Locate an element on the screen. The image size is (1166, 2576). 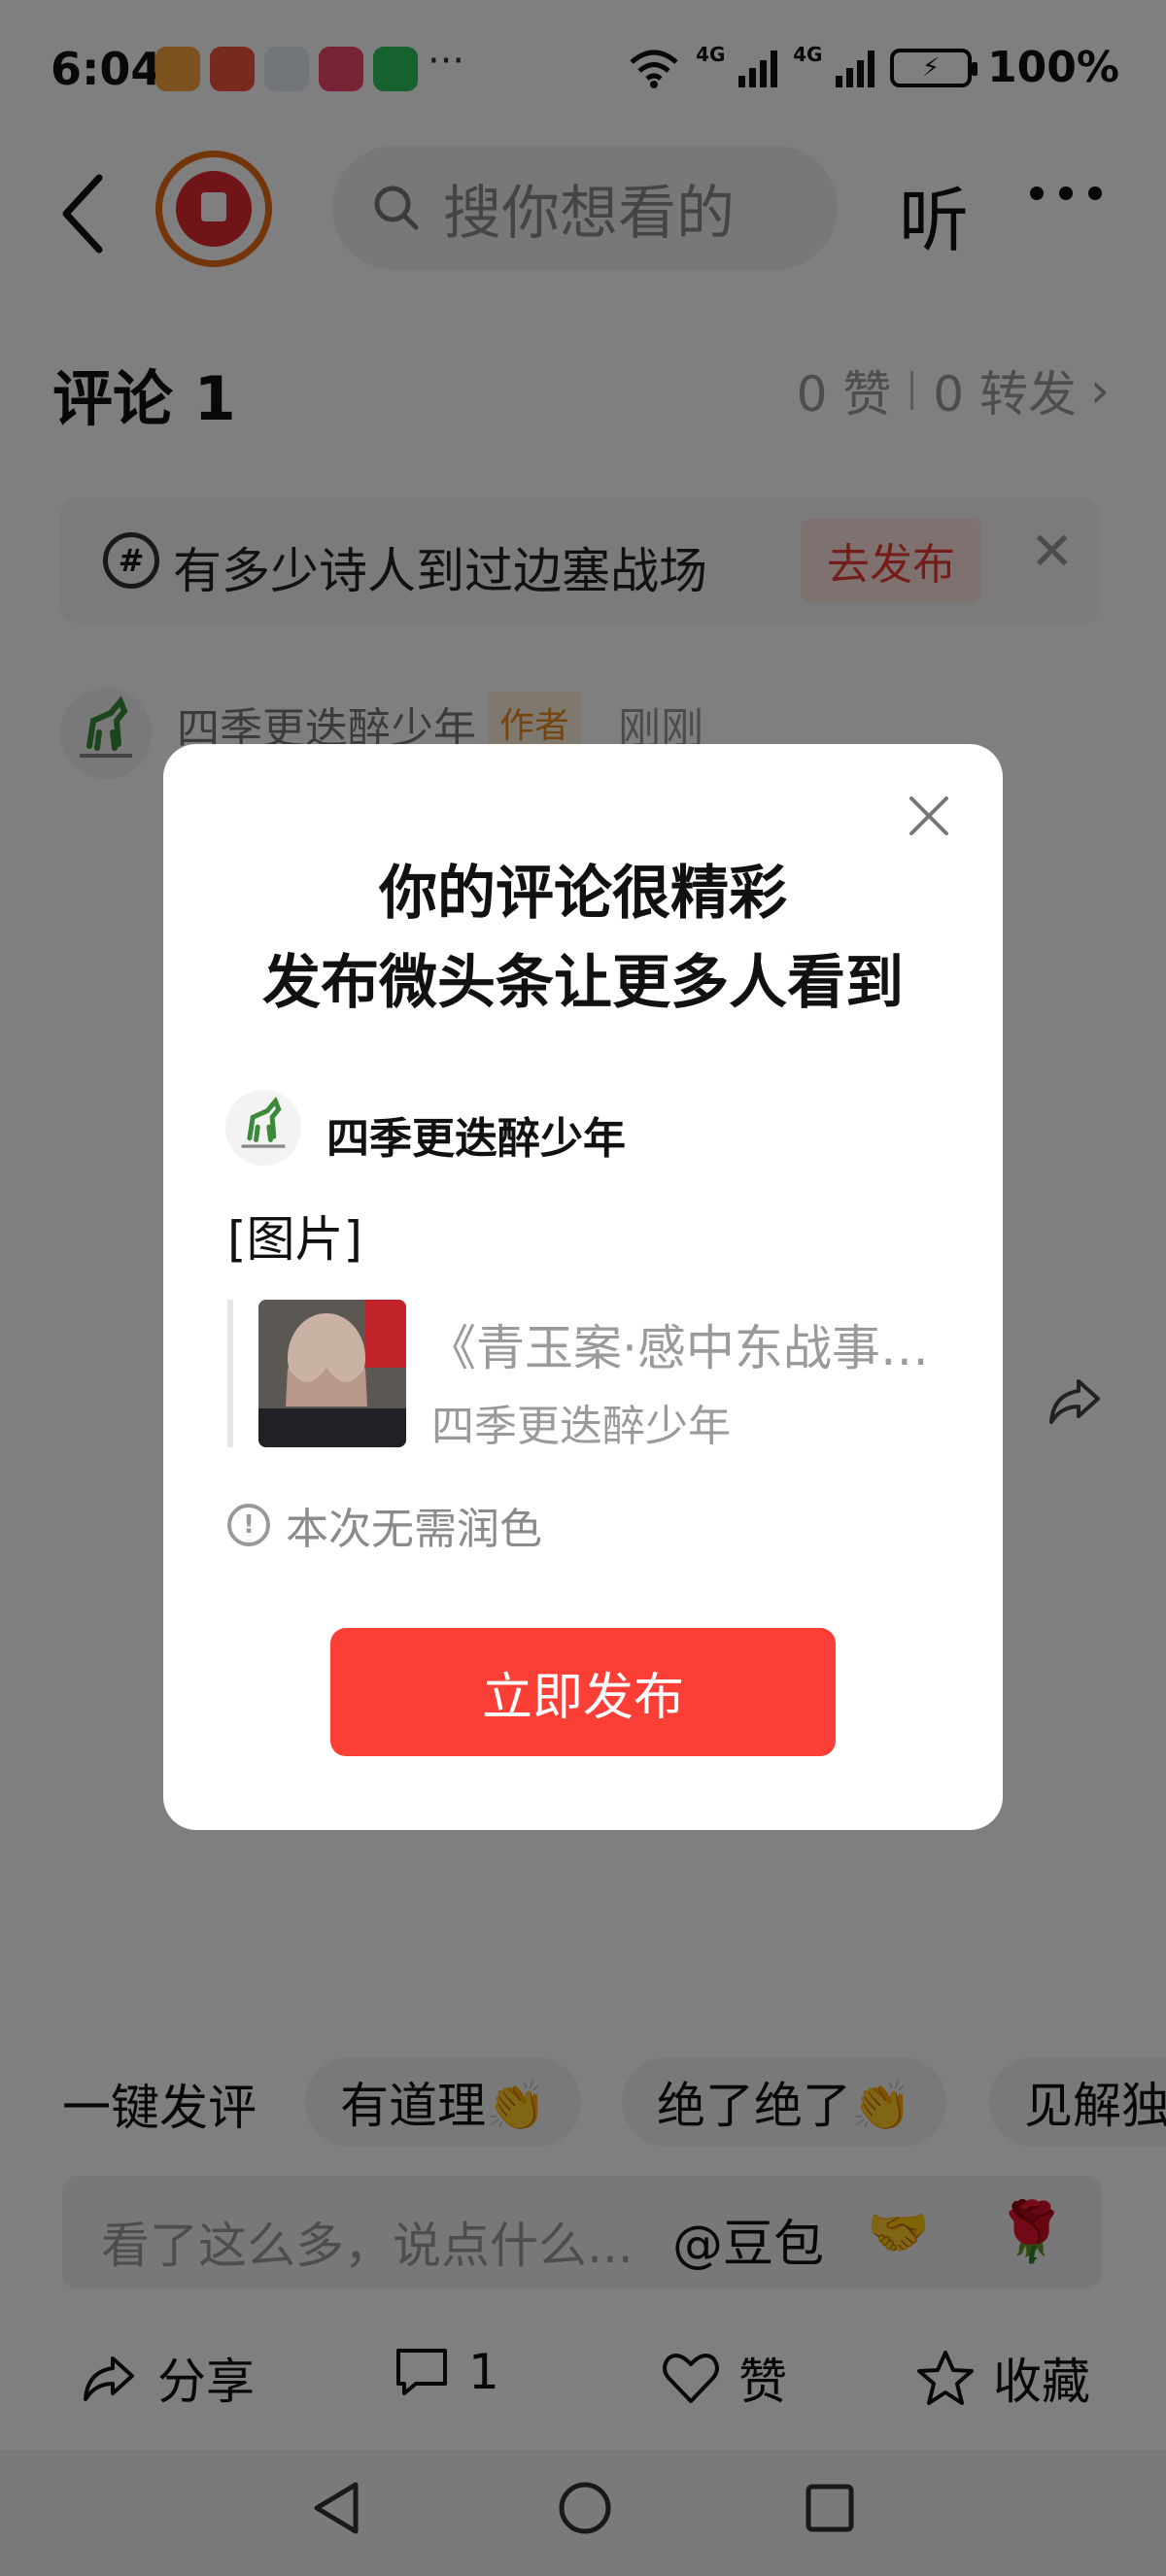
article-photo-icon is located at coordinates (332, 1373).